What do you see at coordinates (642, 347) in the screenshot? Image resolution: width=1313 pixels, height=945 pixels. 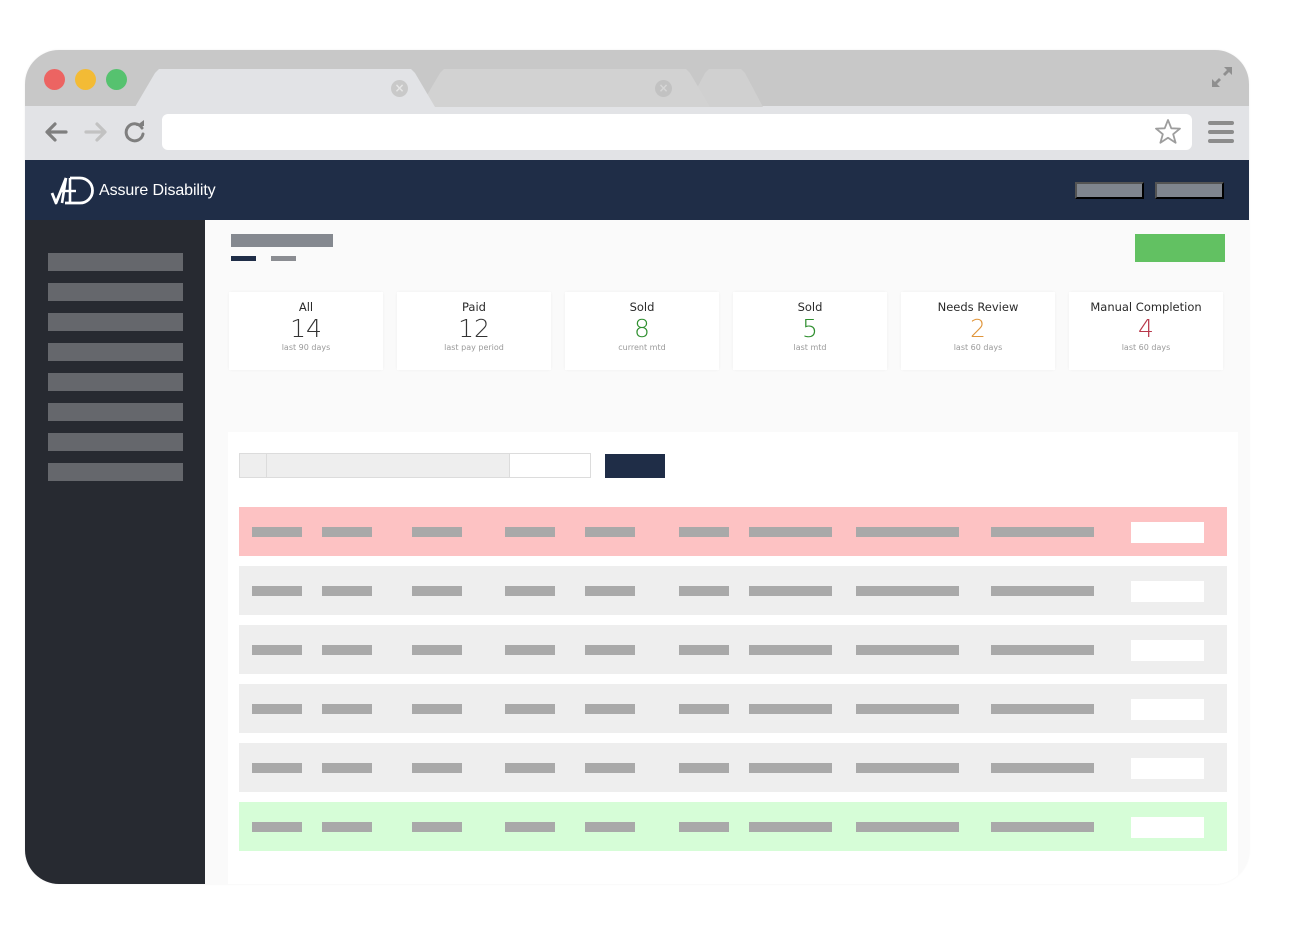 I see `stat-period: current mtd` at bounding box center [642, 347].